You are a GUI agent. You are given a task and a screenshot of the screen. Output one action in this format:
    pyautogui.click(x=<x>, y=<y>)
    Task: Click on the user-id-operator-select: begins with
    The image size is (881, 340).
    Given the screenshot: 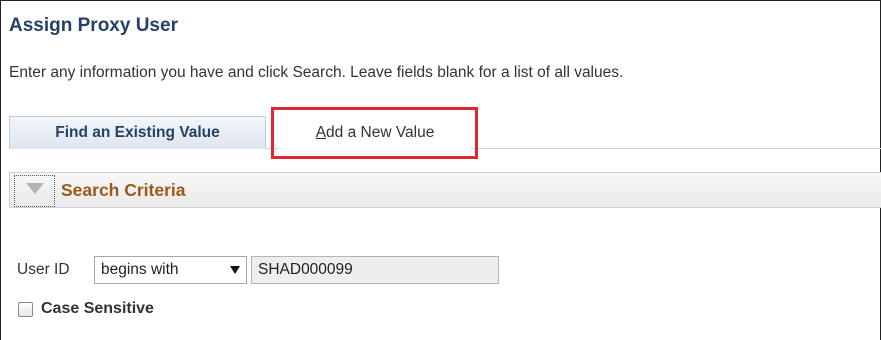 What is the action you would take?
    pyautogui.click(x=170, y=270)
    